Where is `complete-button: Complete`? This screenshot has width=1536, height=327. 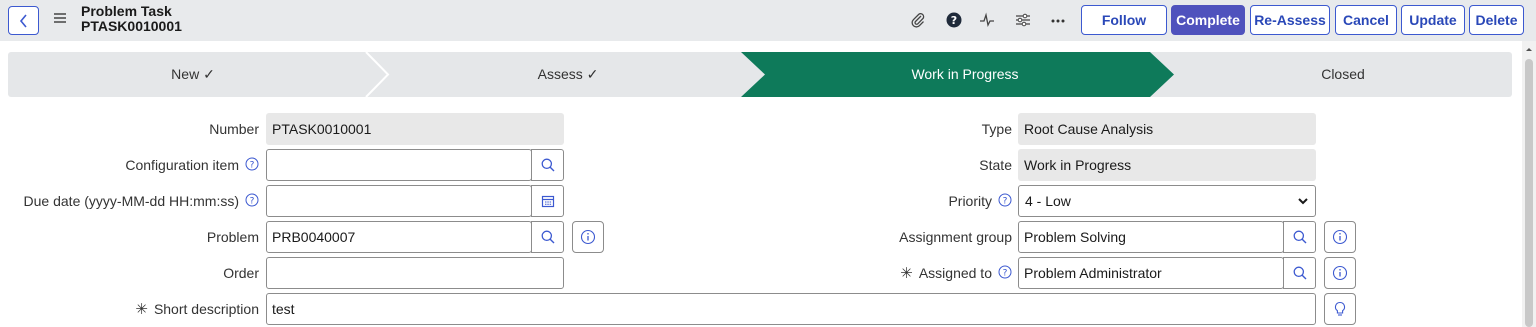 complete-button: Complete is located at coordinates (1208, 20).